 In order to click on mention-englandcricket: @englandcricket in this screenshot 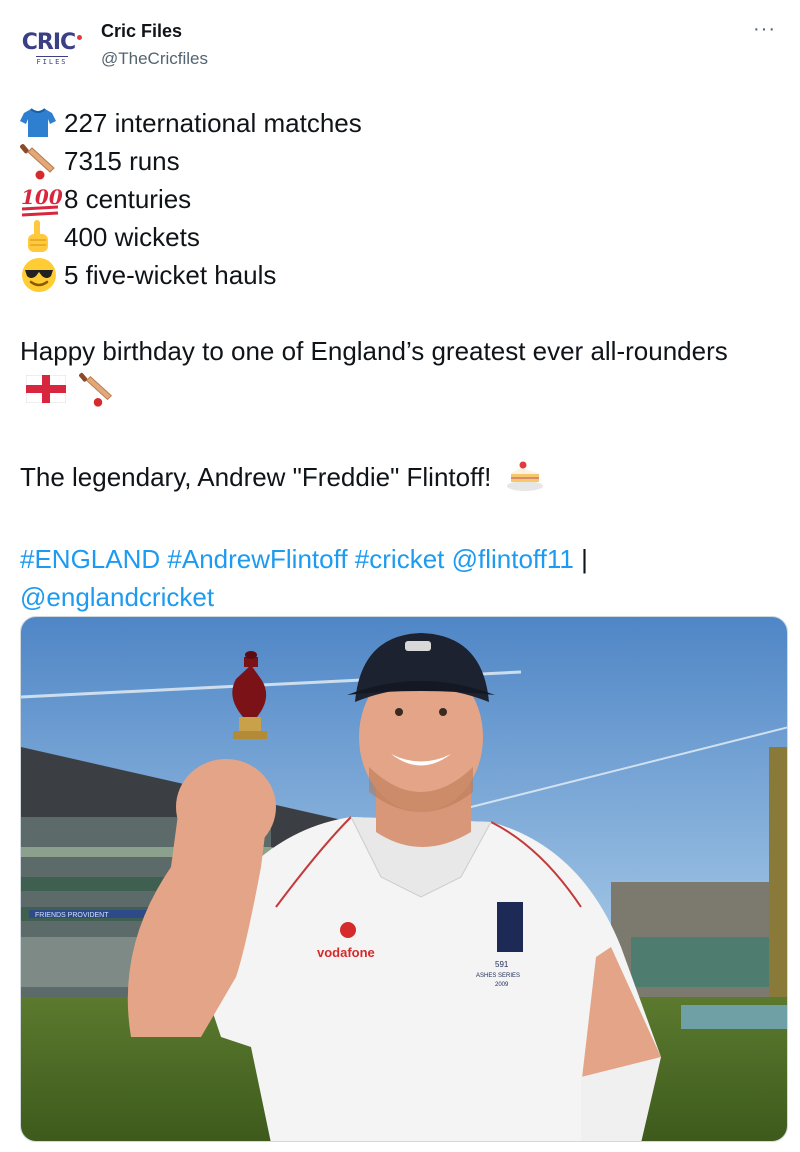, I will do `click(117, 597)`.